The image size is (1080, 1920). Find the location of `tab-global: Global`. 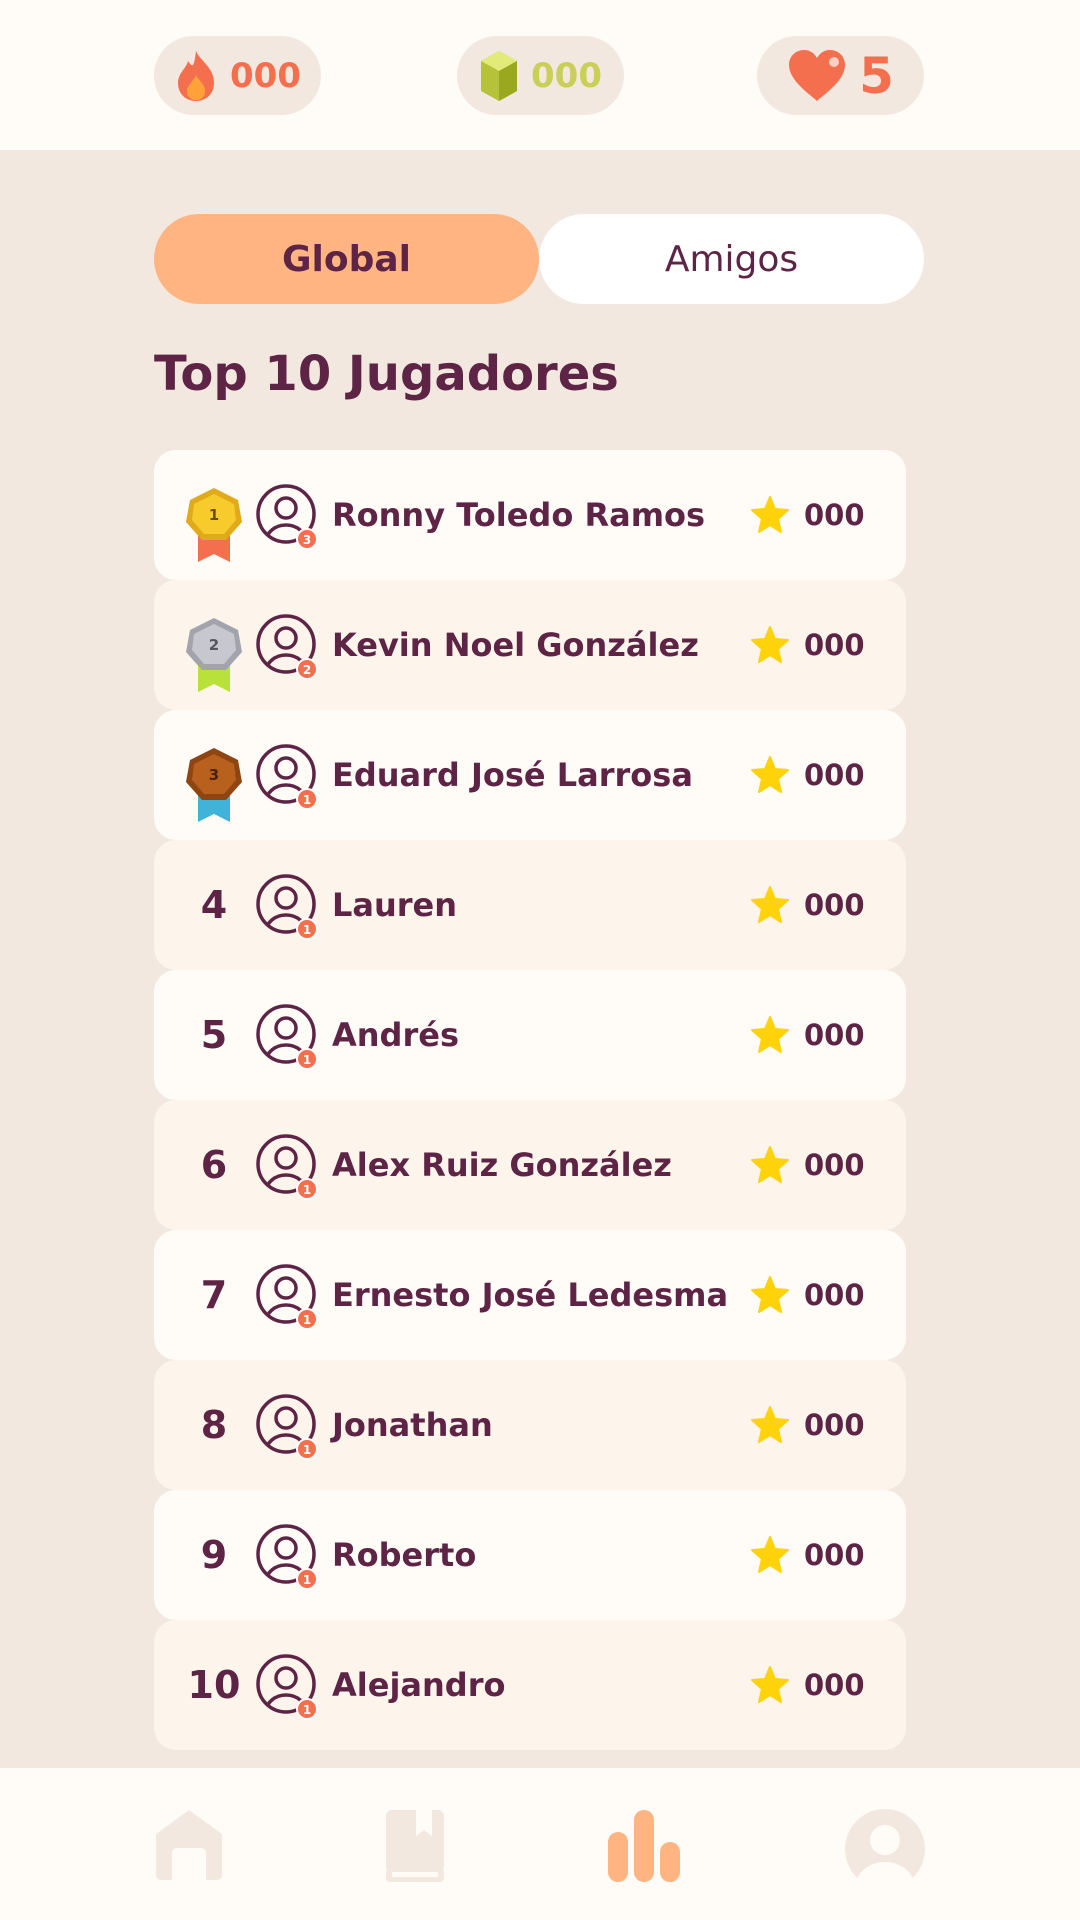

tab-global: Global is located at coordinates (346, 259).